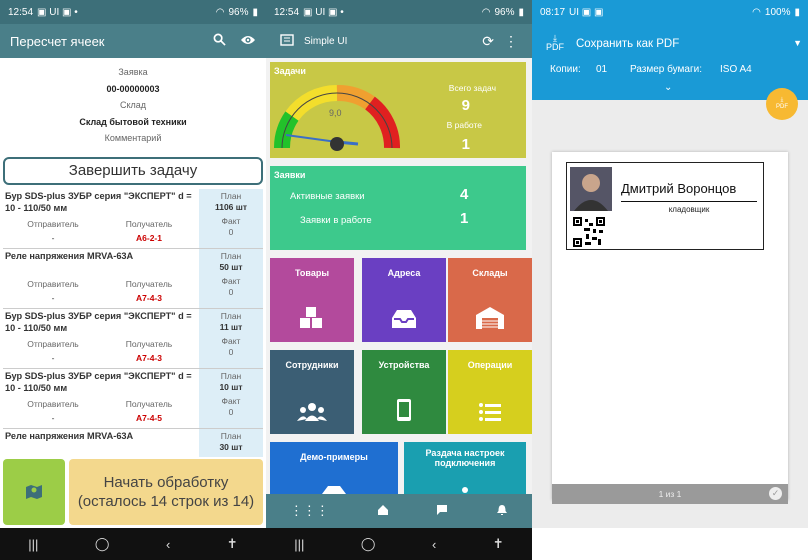 Image resolution: width=808 pixels, height=560 pixels. I want to click on bell-icon, so click(502, 511).